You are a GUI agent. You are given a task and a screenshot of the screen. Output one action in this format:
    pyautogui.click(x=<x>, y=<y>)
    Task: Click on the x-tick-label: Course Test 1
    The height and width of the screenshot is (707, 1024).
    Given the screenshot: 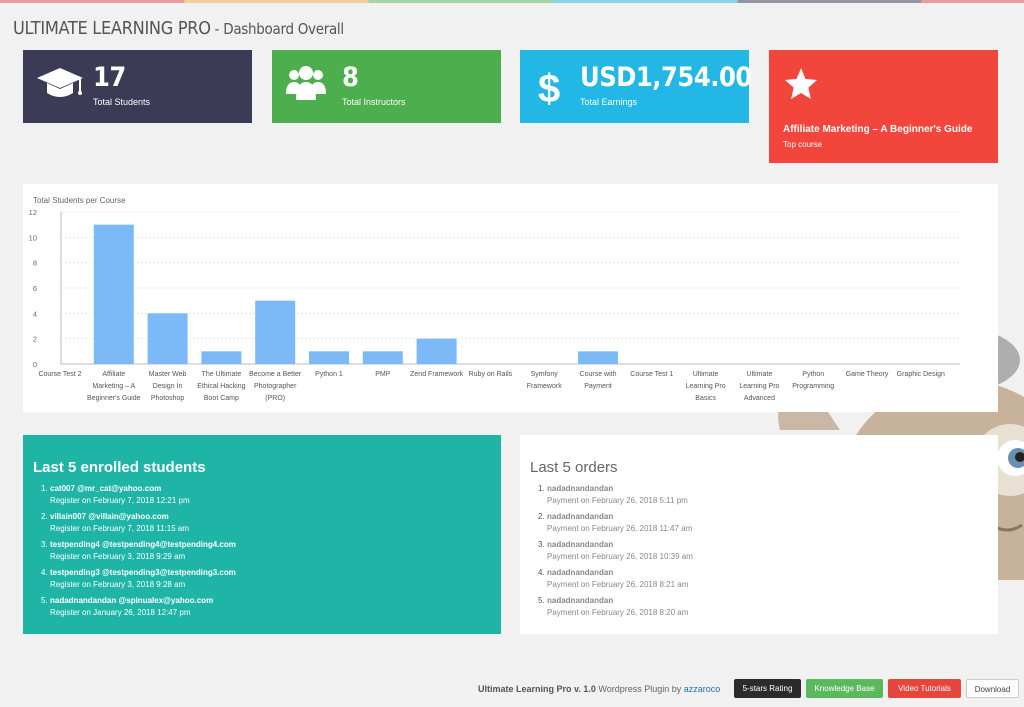 What is the action you would take?
    pyautogui.click(x=651, y=374)
    